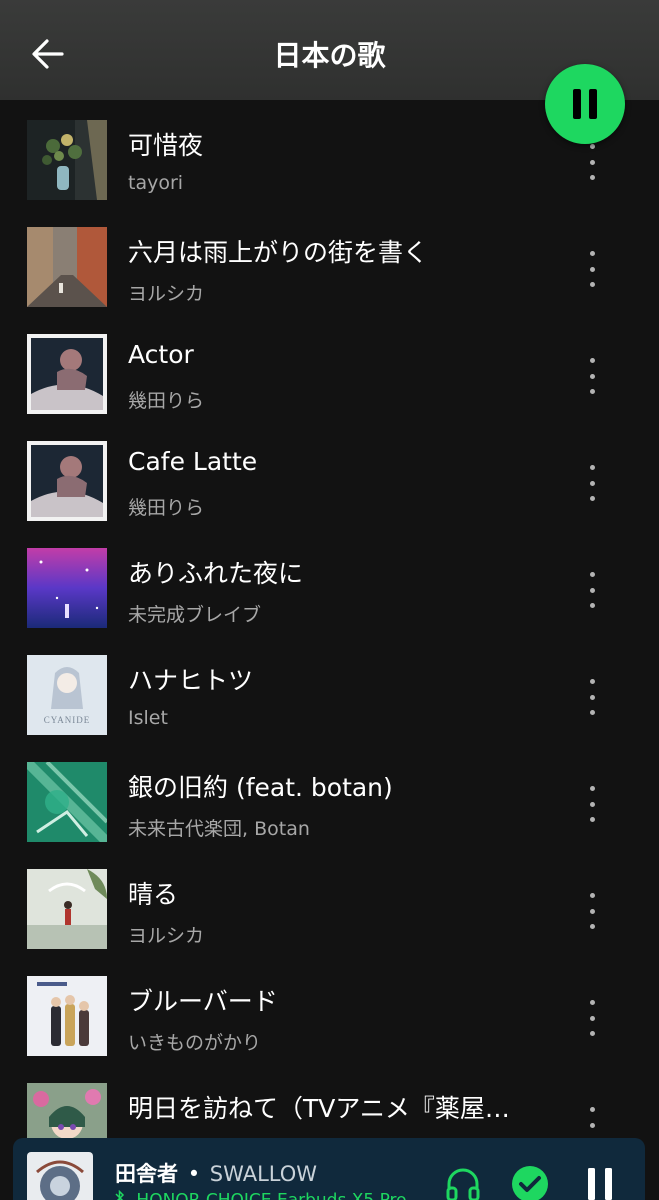  I want to click on track-title: ハナヒトツ, so click(191, 680).